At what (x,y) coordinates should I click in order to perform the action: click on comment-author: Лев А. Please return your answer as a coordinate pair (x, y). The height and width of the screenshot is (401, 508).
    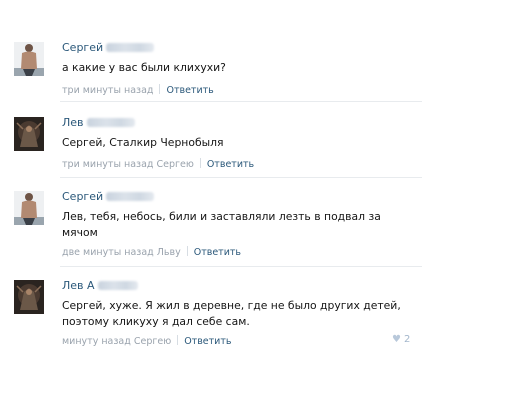
    Looking at the image, I should click on (100, 286).